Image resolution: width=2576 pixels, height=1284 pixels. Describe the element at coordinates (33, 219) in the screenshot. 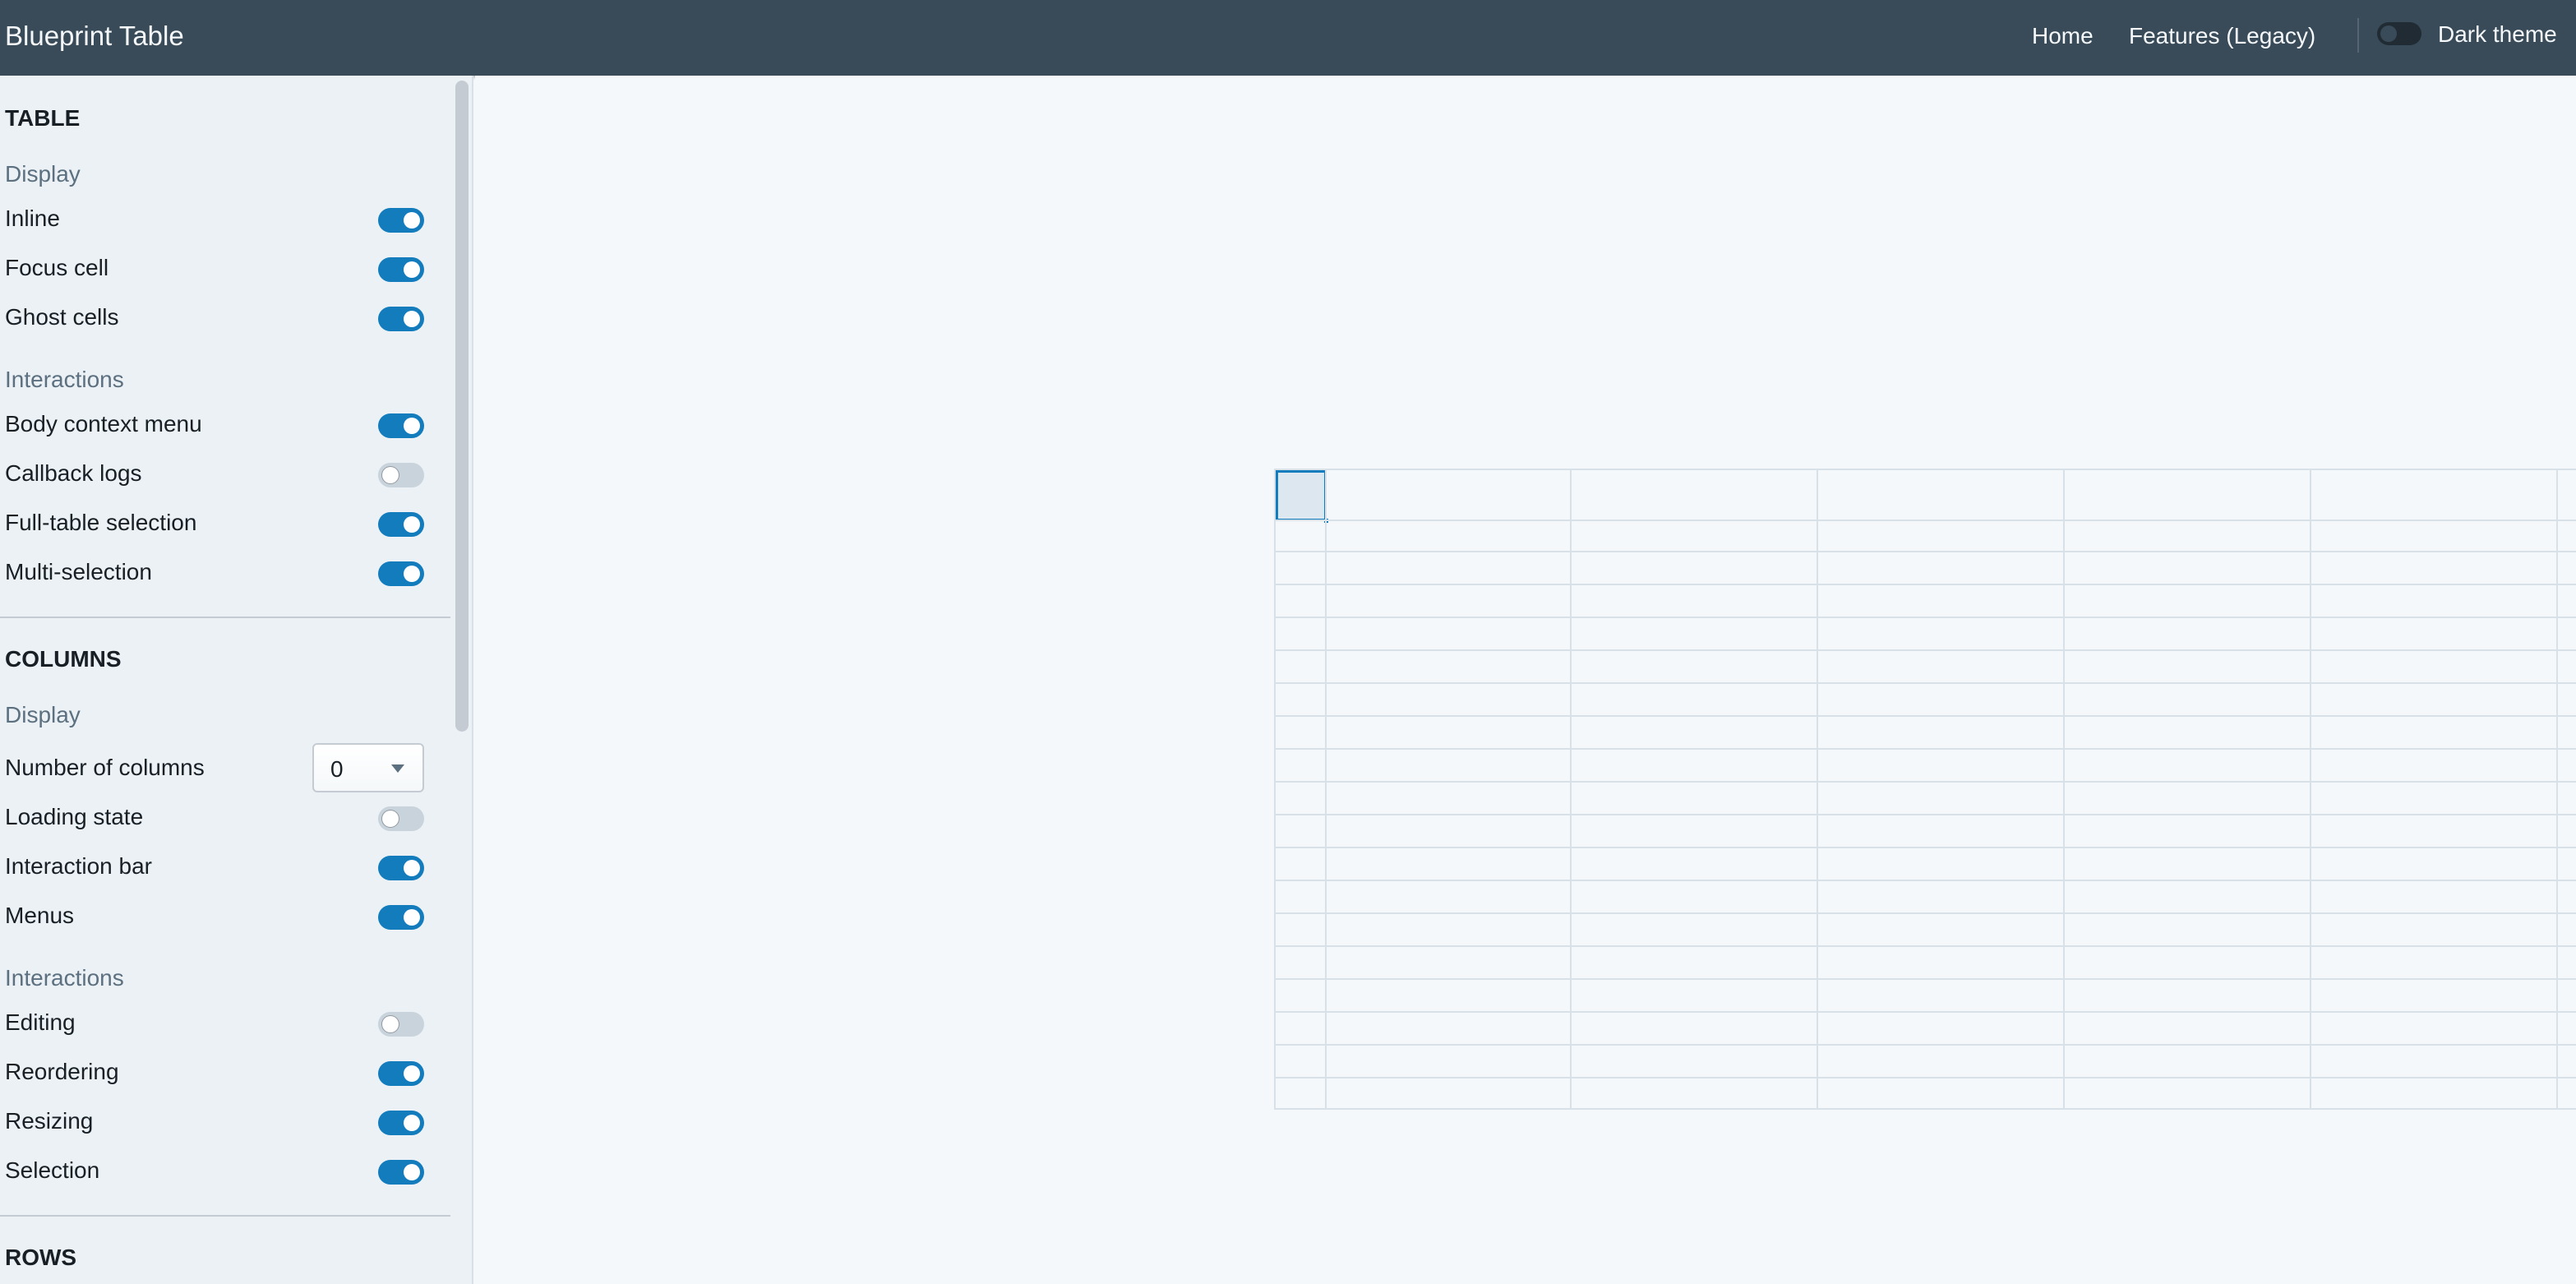

I see `option-label: Inline` at that location.